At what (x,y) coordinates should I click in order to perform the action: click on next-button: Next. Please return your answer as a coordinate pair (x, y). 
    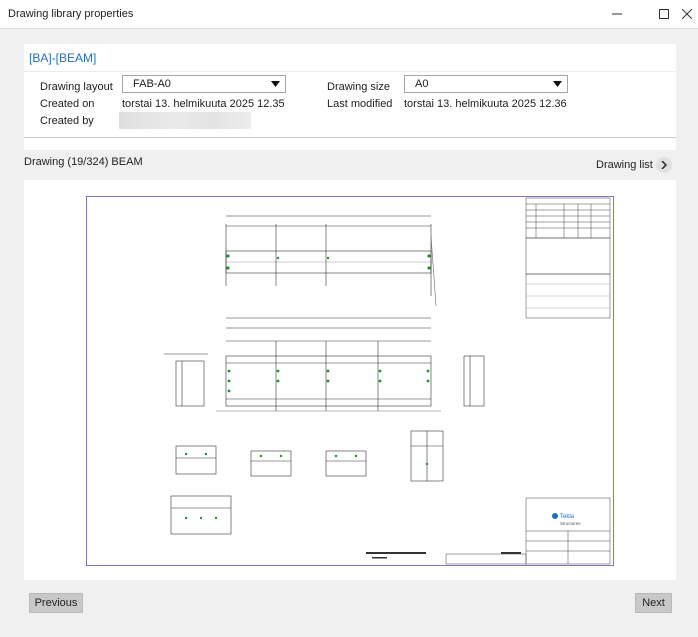
    Looking at the image, I should click on (653, 603).